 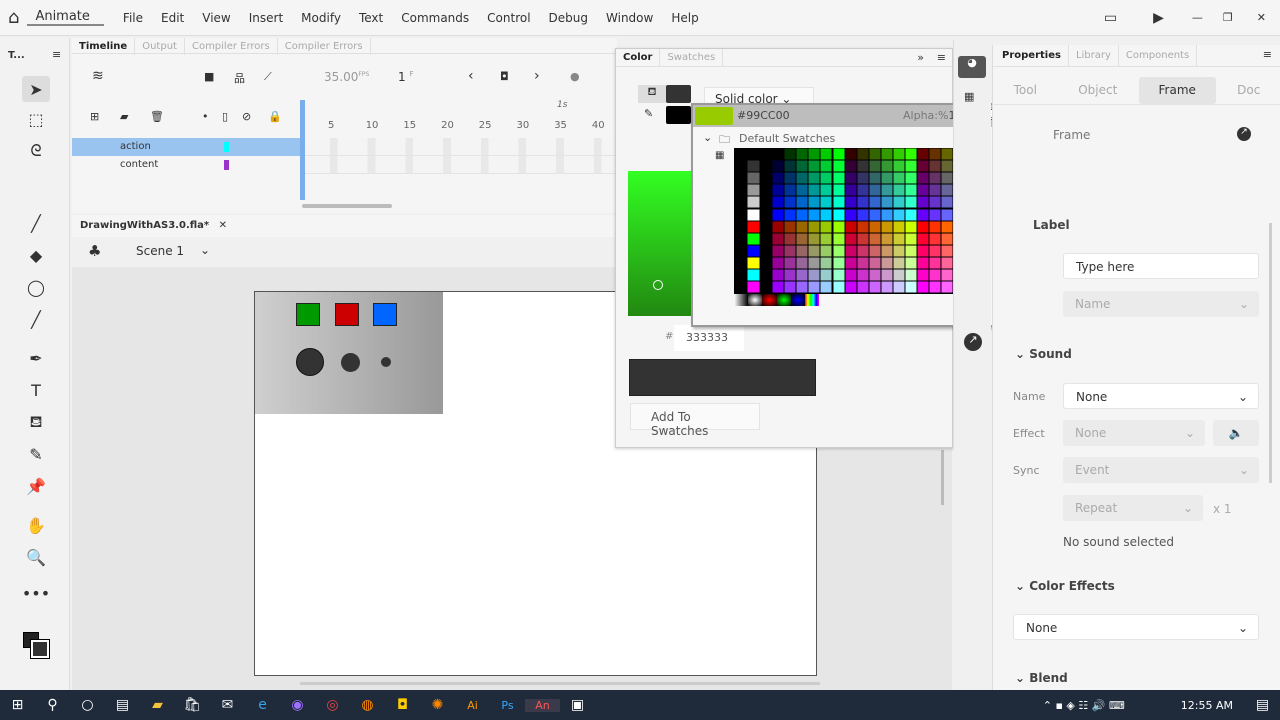 I want to click on menu-edit: Edit, so click(x=172, y=18).